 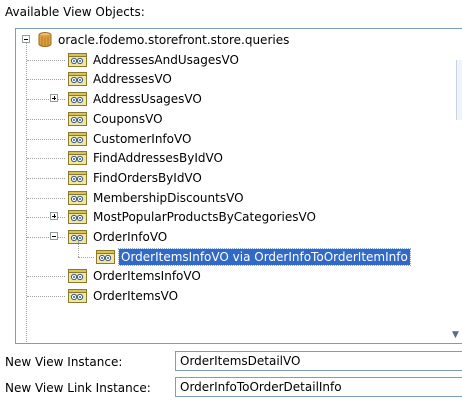 I want to click on tree-item: MostPopularProductsByCategoriesVO, so click(x=238, y=217).